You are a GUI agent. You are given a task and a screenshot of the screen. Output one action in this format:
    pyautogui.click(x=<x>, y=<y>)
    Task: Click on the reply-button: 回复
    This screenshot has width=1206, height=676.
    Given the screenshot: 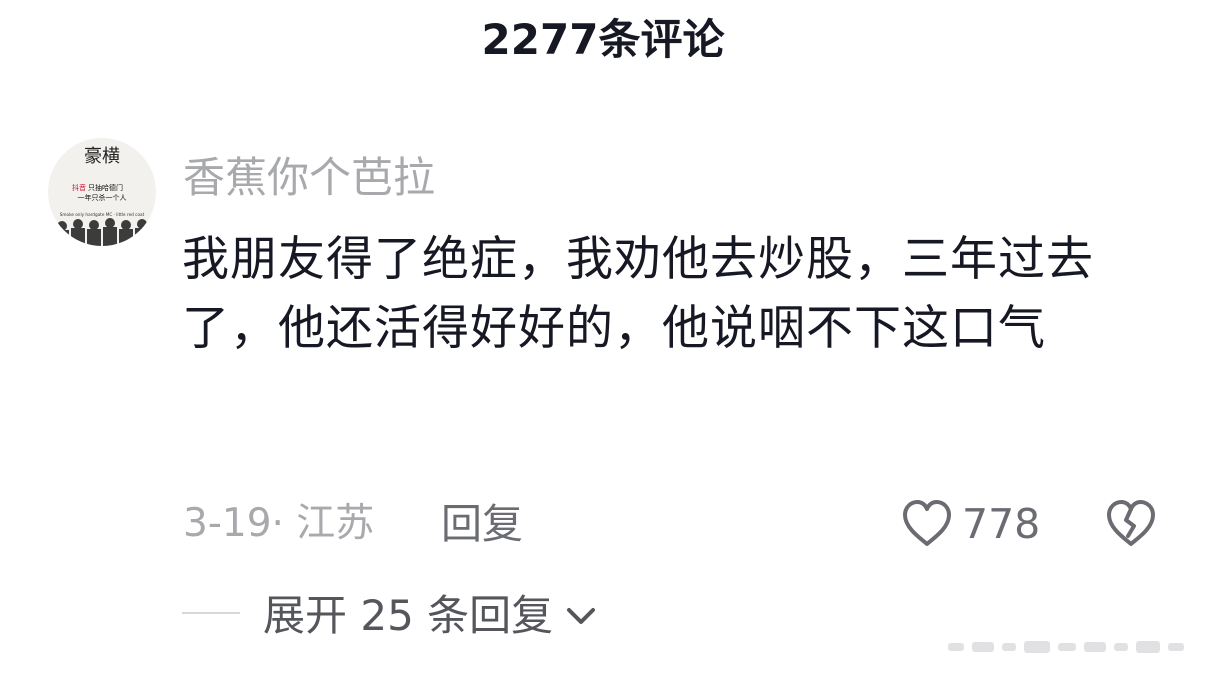 What is the action you would take?
    pyautogui.click(x=482, y=524)
    